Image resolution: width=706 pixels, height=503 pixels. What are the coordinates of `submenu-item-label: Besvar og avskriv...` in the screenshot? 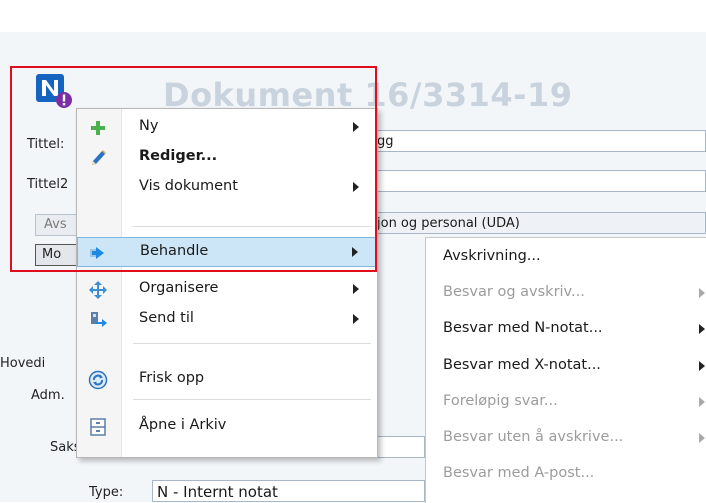 It's located at (514, 292).